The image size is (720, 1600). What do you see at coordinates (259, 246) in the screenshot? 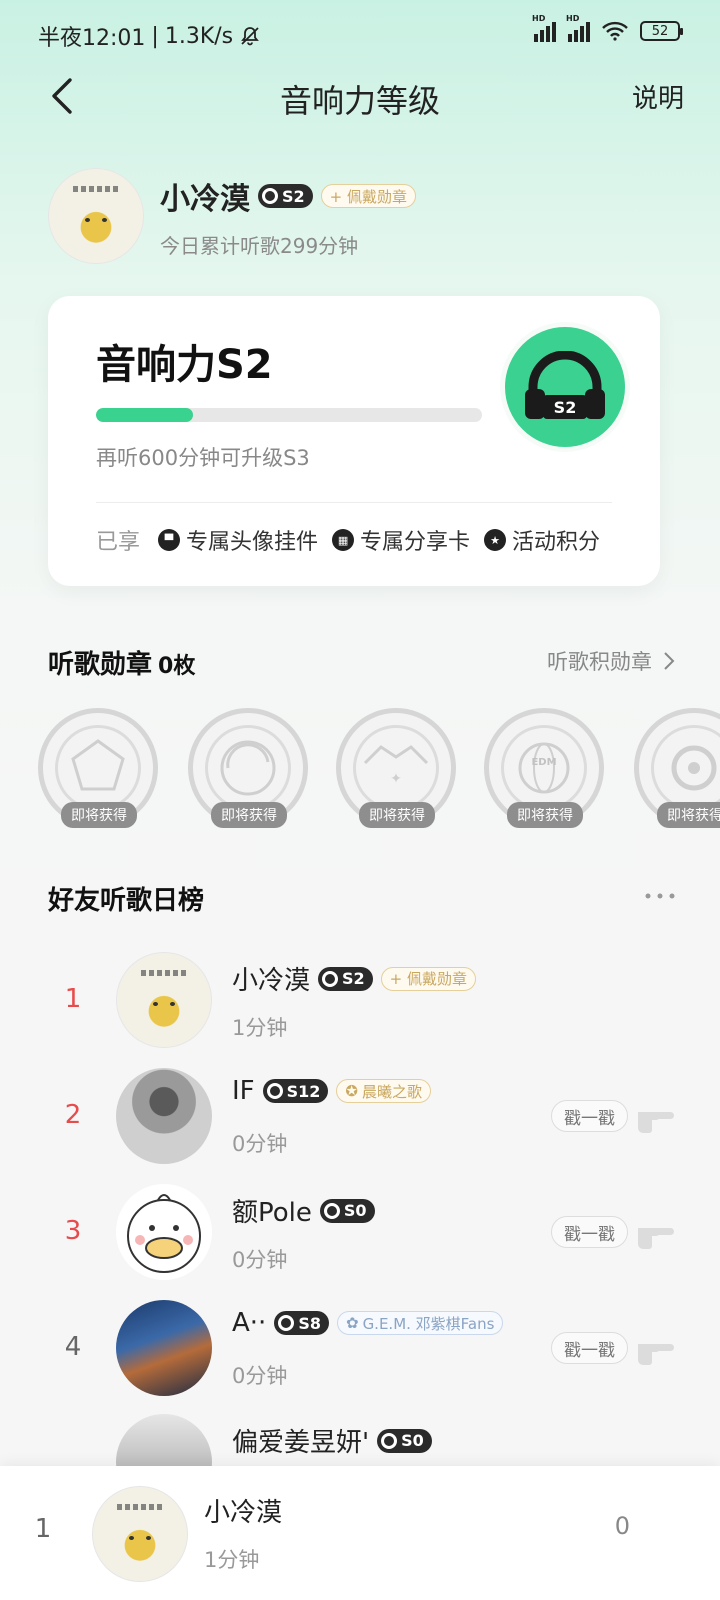
I see `today-listen-time: 今日累计听歌299分钟` at bounding box center [259, 246].